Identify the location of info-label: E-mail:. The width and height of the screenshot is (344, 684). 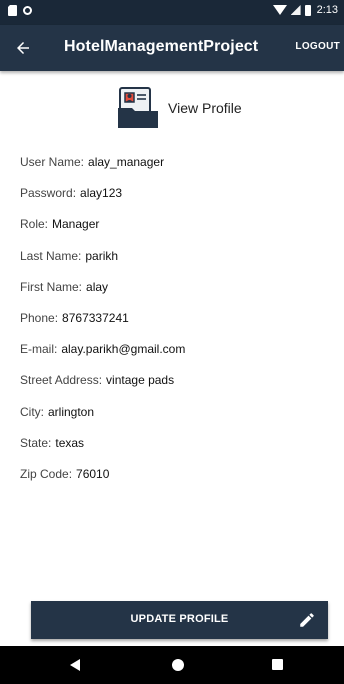
(39, 349).